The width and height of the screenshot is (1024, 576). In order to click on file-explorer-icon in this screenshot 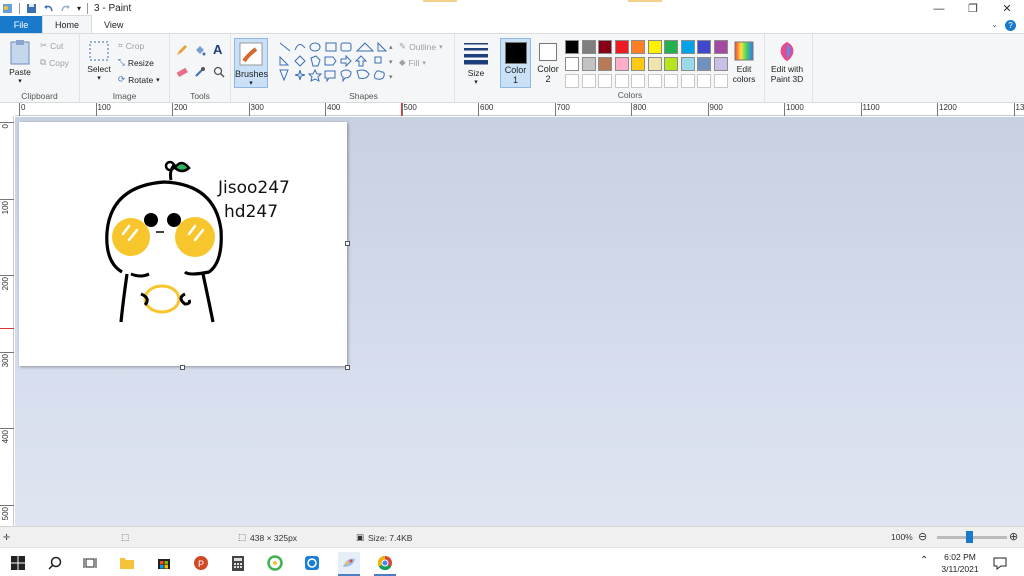, I will do `click(127, 563)`.